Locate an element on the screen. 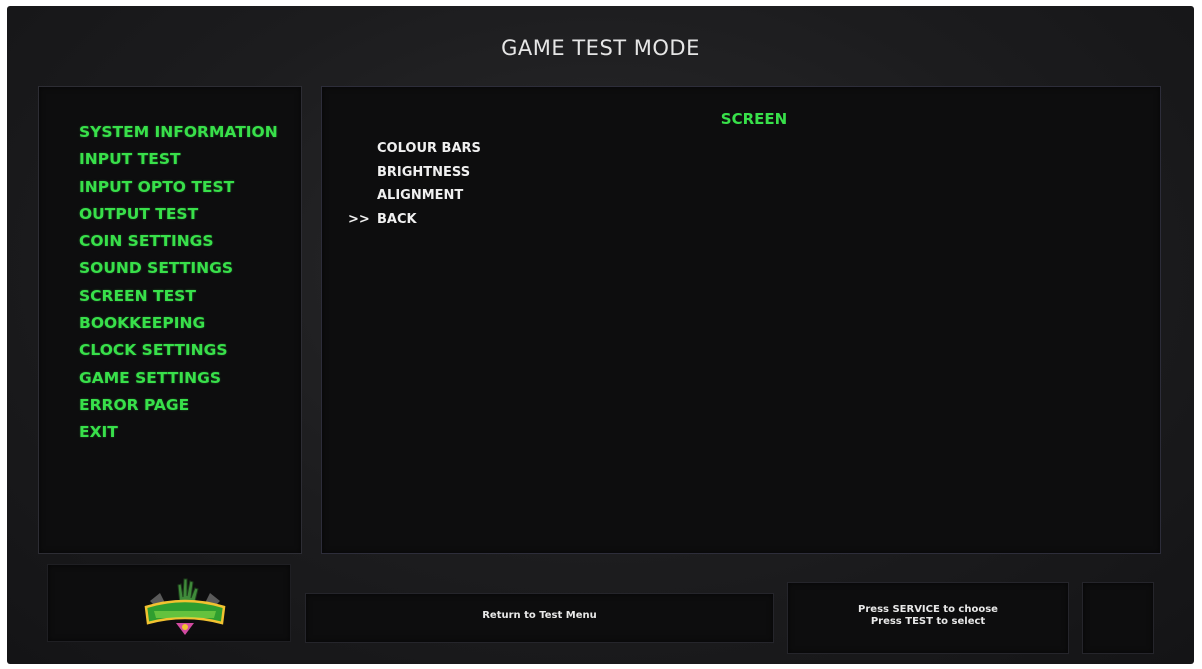 This screenshot has height=669, width=1202. section-title: SCREEN is located at coordinates (754, 119).